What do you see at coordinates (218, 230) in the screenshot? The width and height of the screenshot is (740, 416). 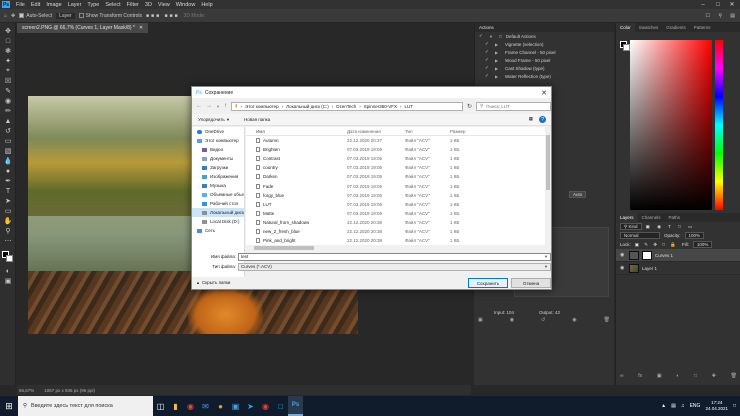 I see `tree-item-network: Сеть` at bounding box center [218, 230].